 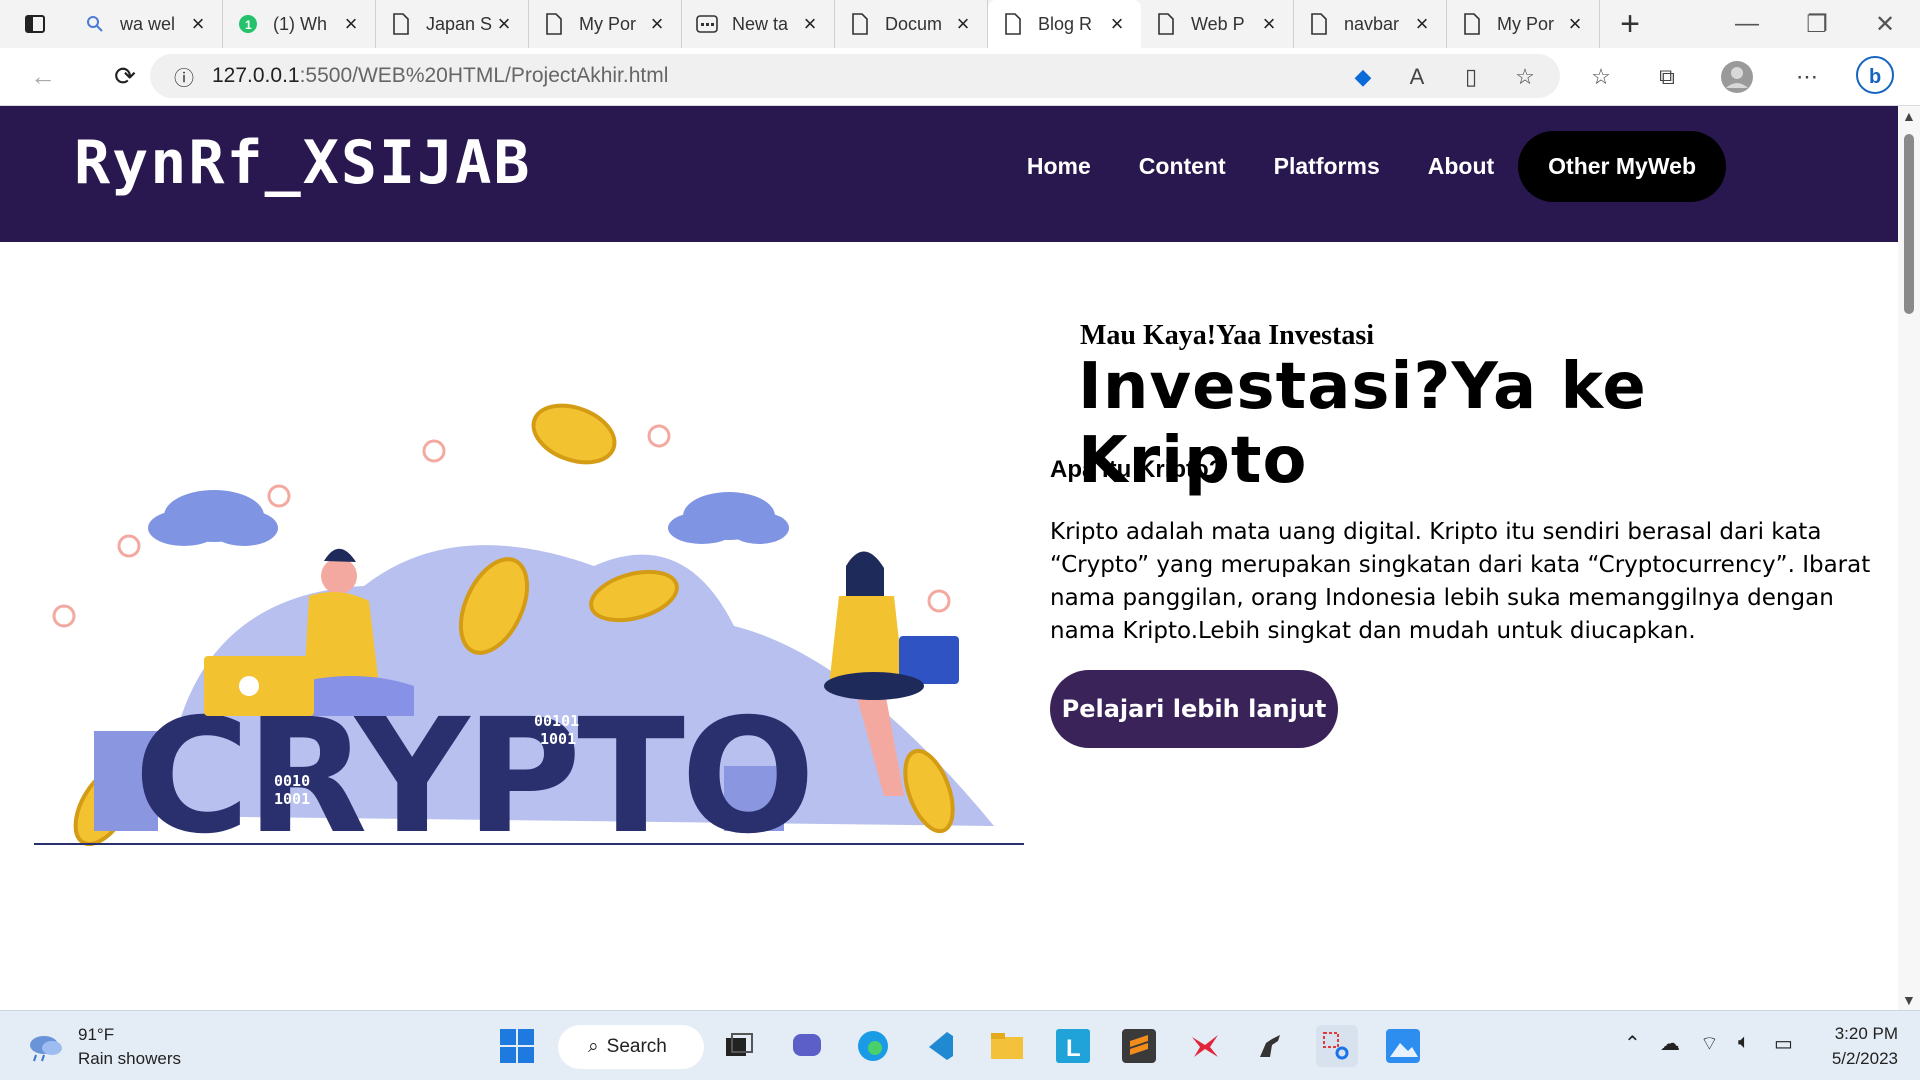 What do you see at coordinates (873, 1046) in the screenshot?
I see `edge-icon` at bounding box center [873, 1046].